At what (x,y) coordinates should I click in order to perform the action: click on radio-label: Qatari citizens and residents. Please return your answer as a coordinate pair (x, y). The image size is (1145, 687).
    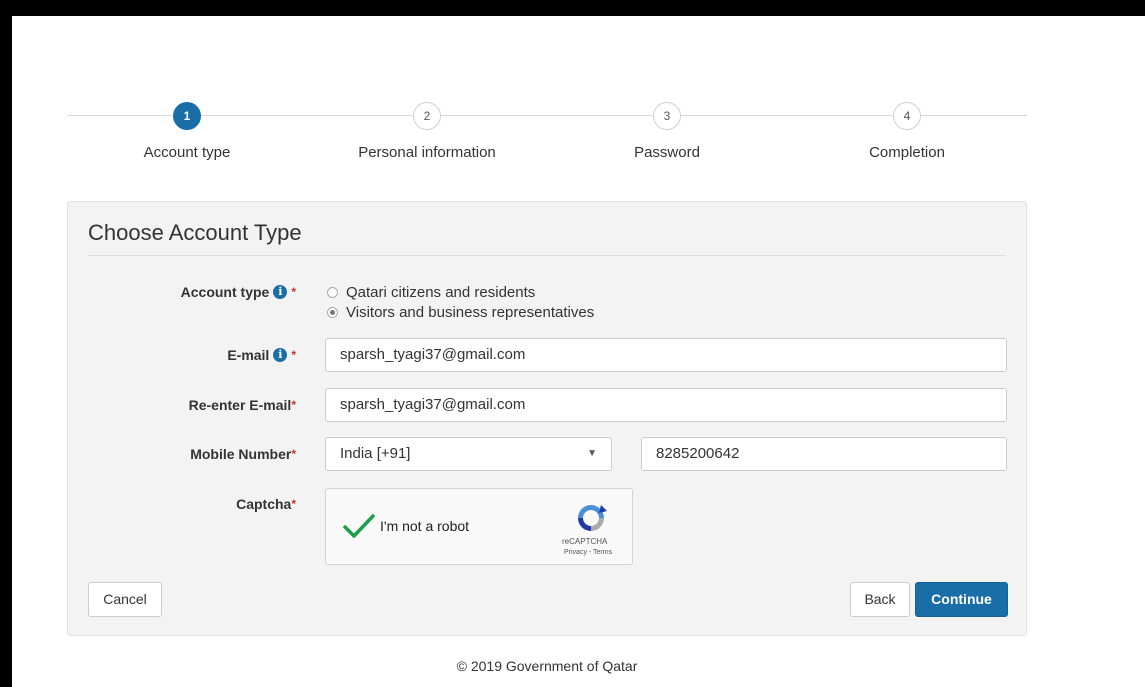
    Looking at the image, I should click on (441, 292).